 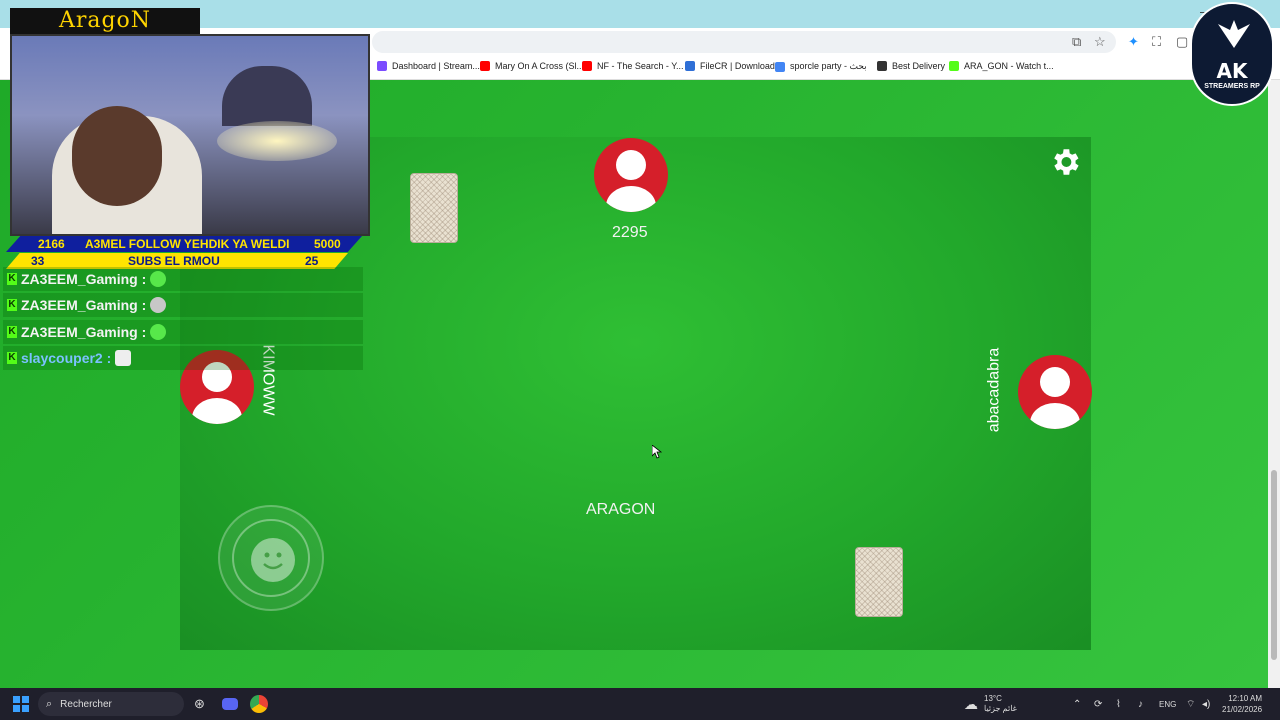 I want to click on player-right-name: abacadabra, so click(x=994, y=390).